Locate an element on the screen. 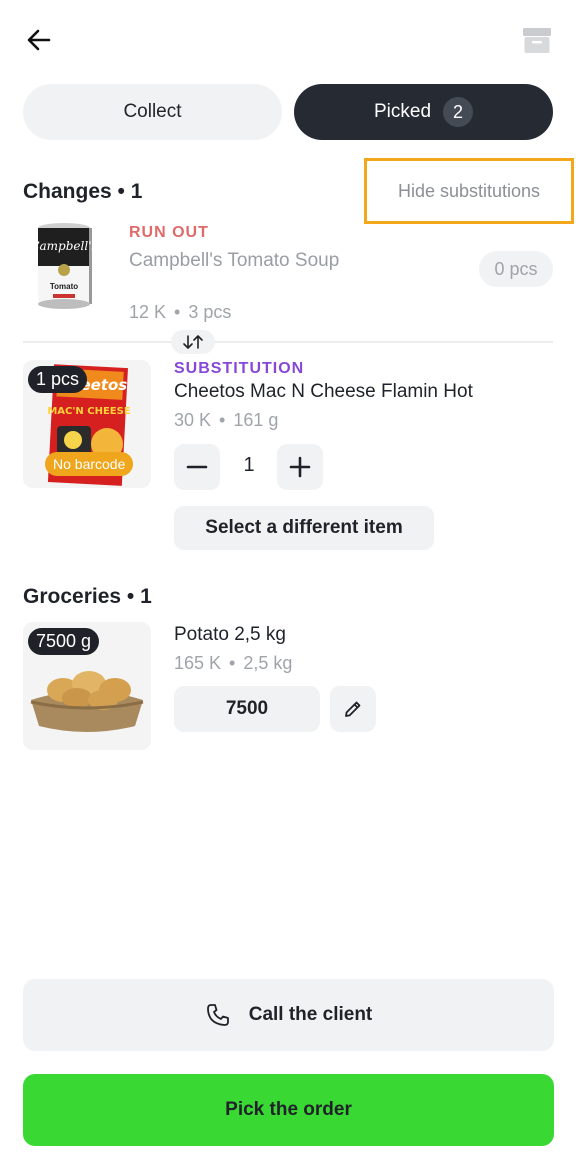 Image resolution: width=576 pixels, height=1170 pixels. picked-quantity-value: 0 pcs is located at coordinates (516, 268).